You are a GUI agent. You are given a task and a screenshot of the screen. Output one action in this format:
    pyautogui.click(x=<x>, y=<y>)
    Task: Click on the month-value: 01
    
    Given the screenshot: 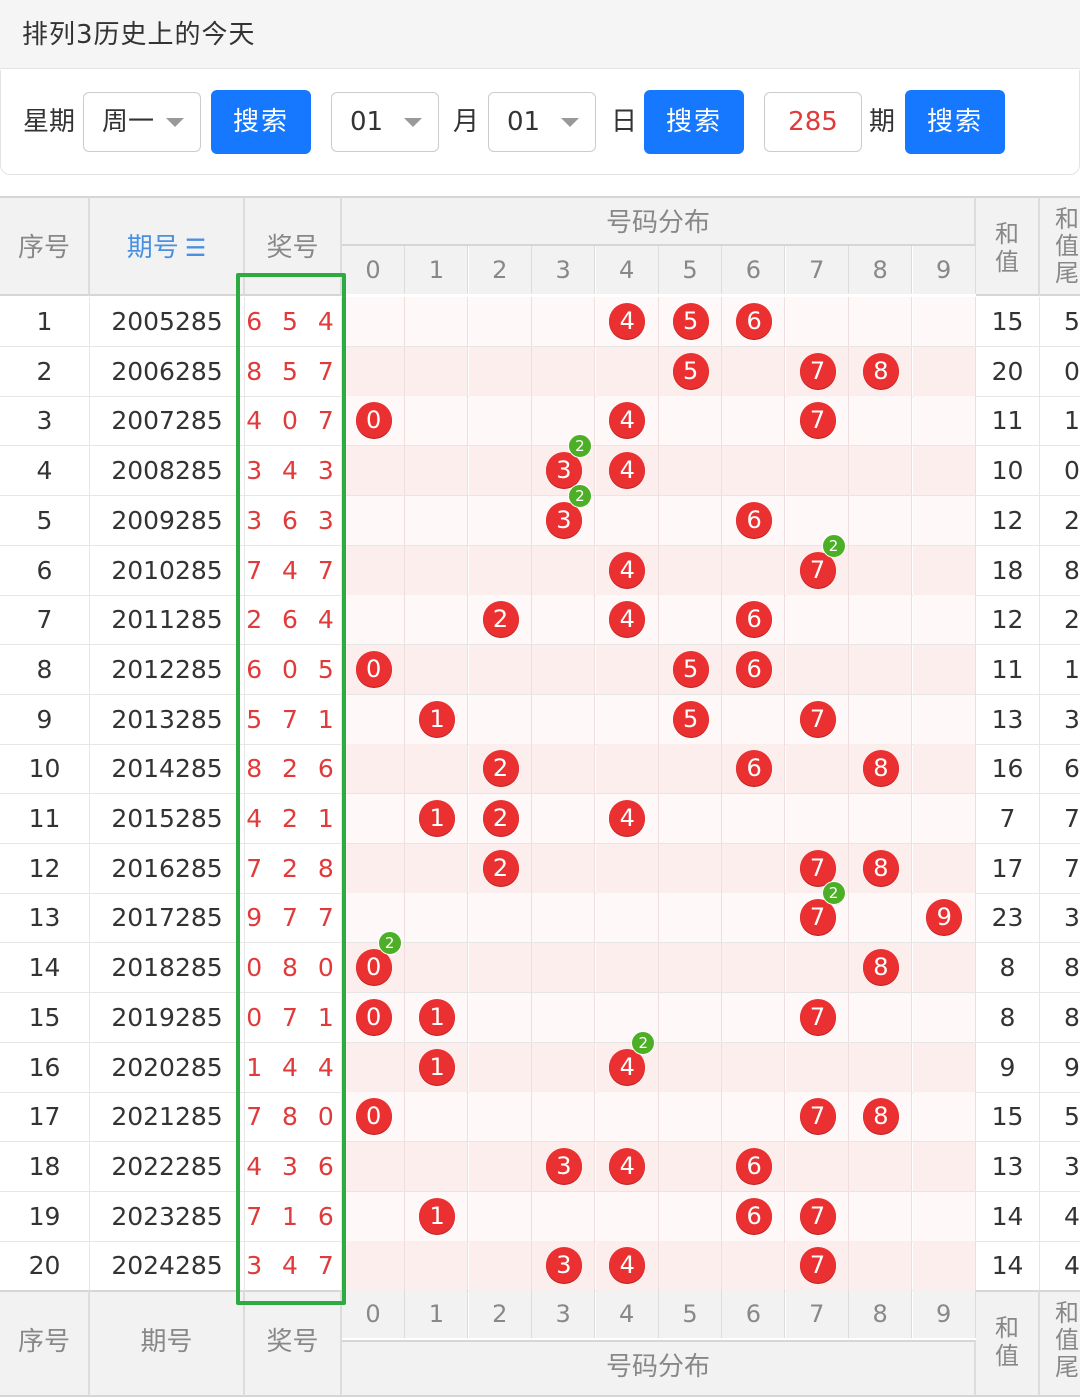 What is the action you would take?
    pyautogui.click(x=367, y=122)
    